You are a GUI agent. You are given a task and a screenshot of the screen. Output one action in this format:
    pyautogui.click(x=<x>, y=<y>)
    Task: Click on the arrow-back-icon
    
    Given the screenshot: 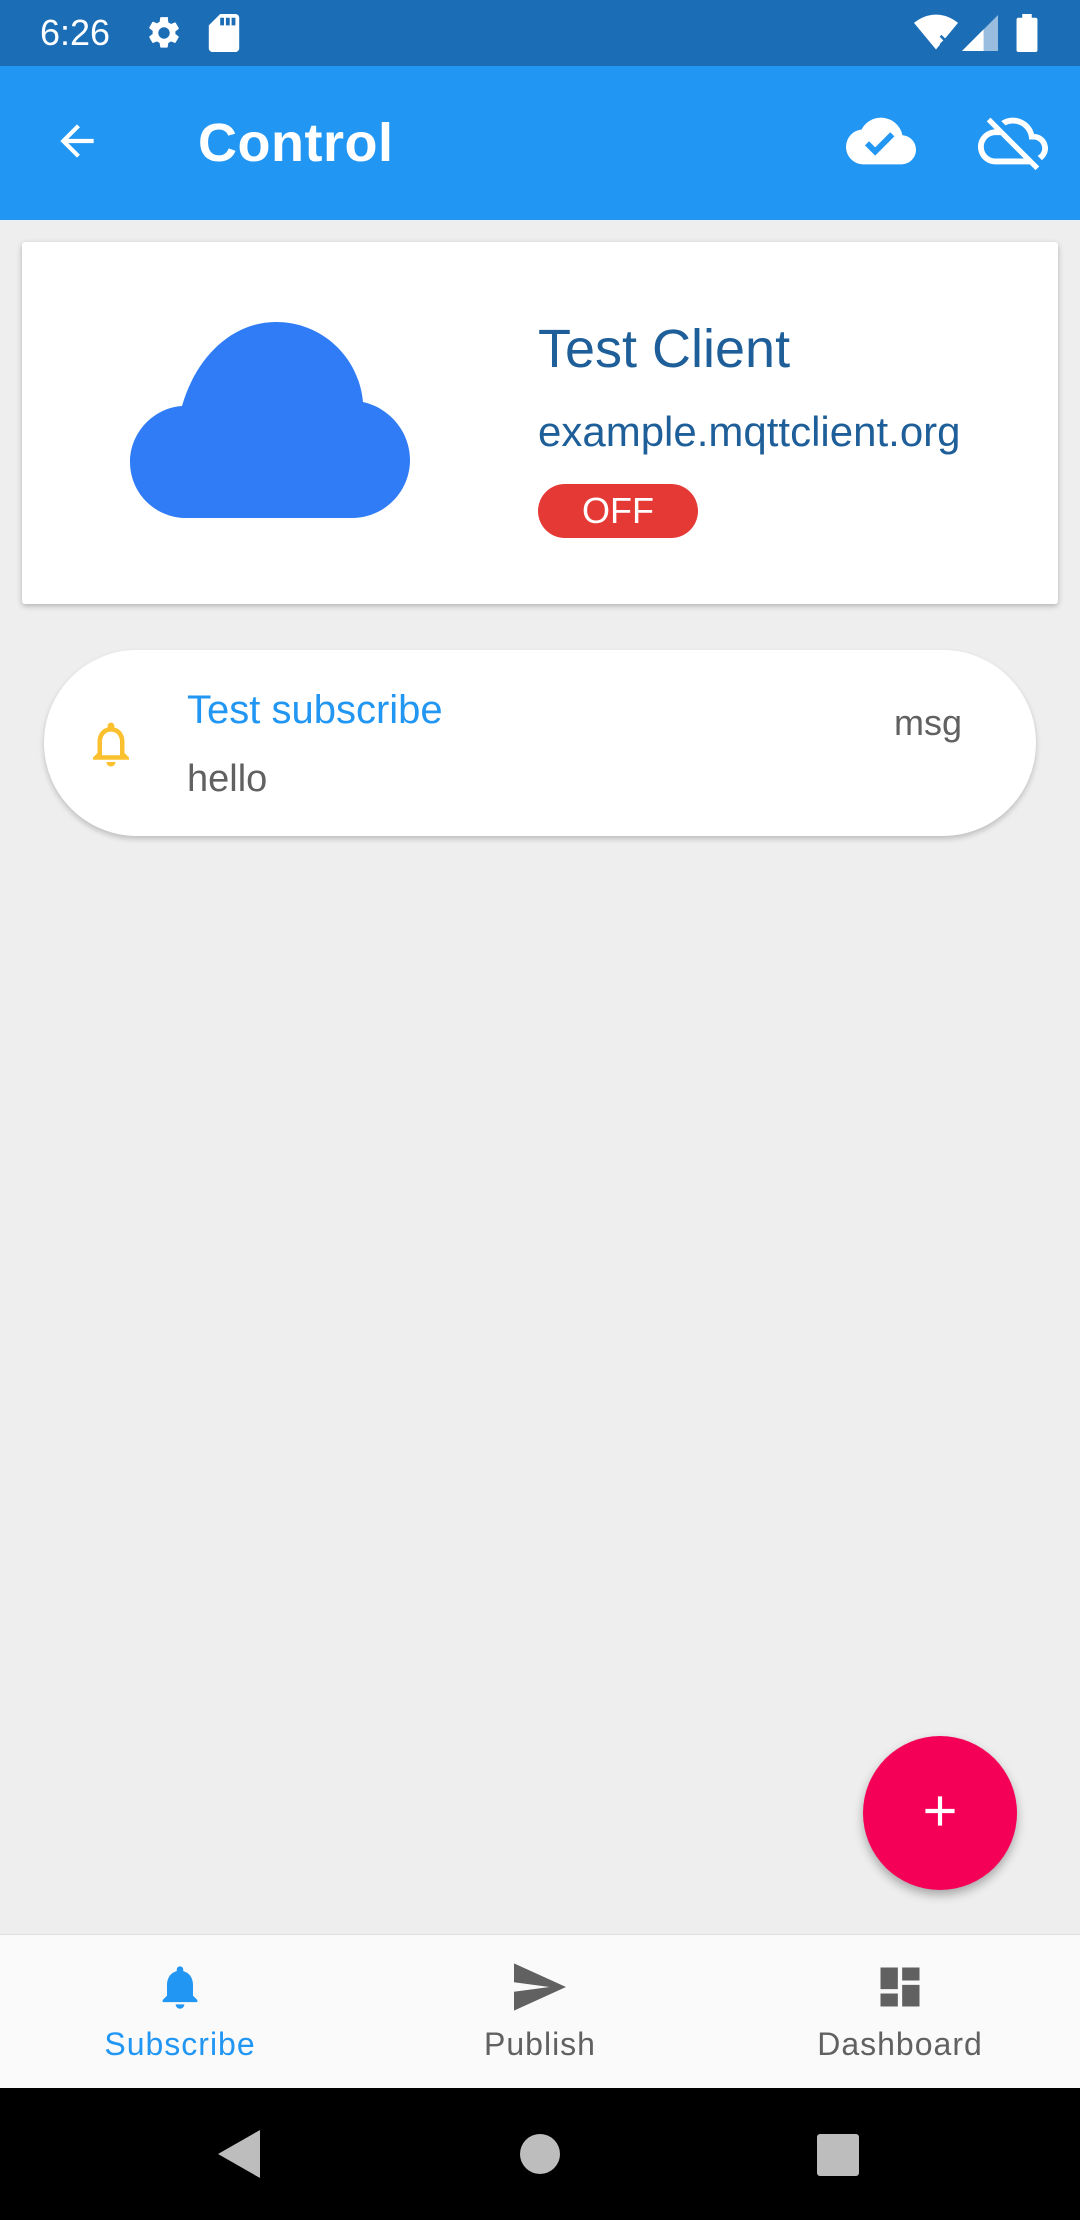 What is the action you would take?
    pyautogui.click(x=77, y=143)
    